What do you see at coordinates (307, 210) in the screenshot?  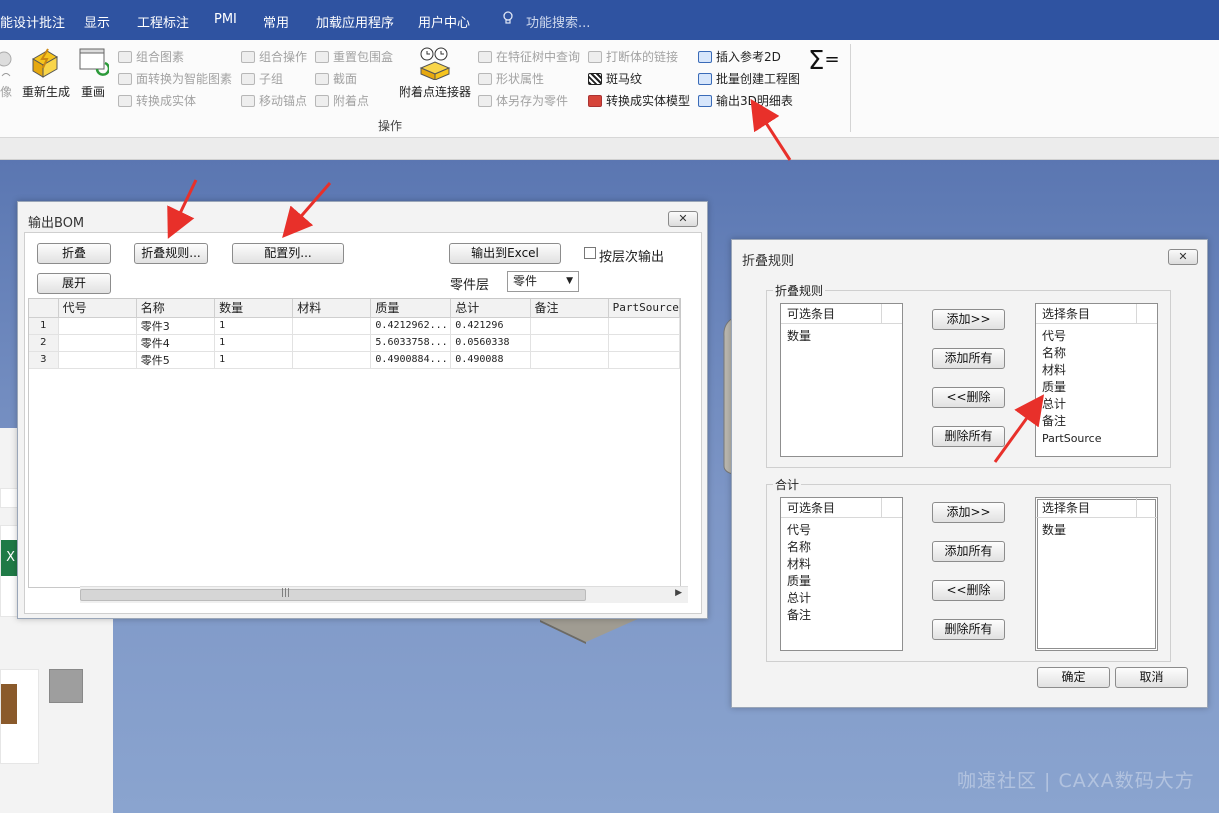 I see `arrow-to-config-columns` at bounding box center [307, 210].